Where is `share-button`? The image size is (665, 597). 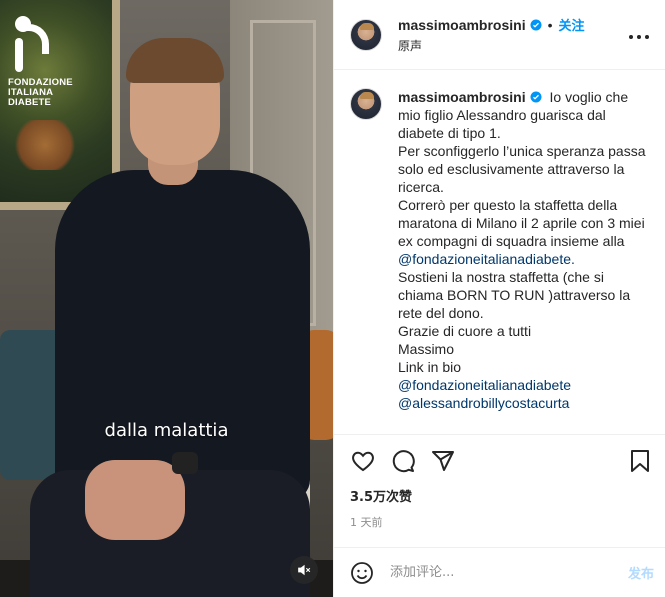 share-button is located at coordinates (443, 461).